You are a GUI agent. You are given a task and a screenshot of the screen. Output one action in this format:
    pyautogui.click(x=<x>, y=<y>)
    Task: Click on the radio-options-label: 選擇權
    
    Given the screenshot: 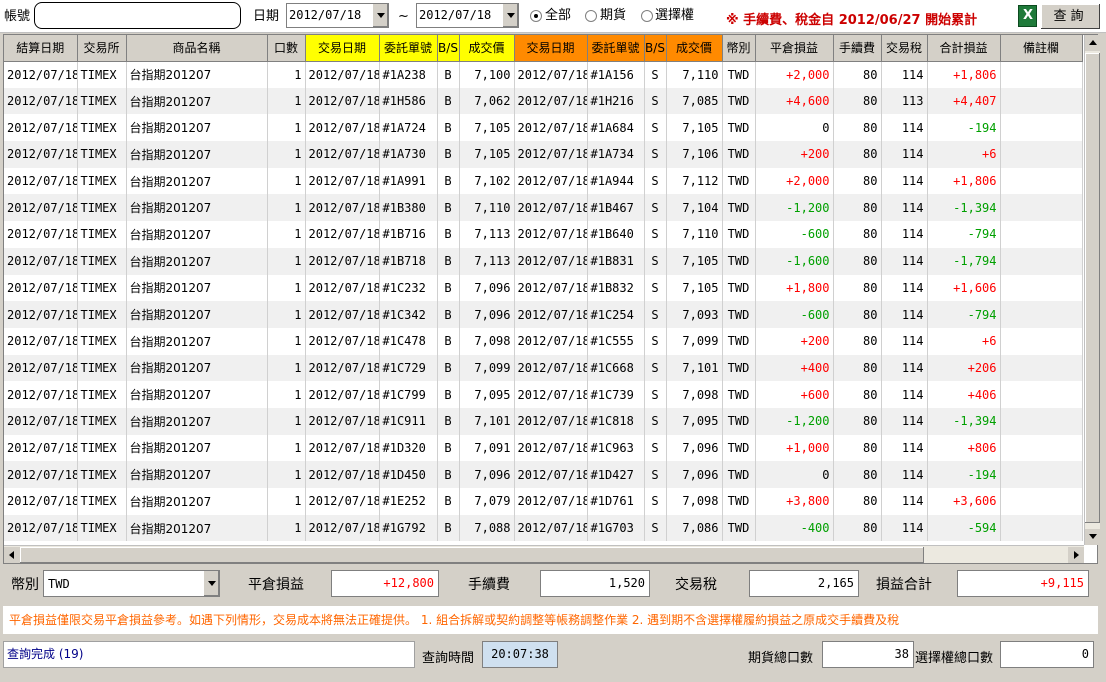 What is the action you would take?
    pyautogui.click(x=674, y=16)
    